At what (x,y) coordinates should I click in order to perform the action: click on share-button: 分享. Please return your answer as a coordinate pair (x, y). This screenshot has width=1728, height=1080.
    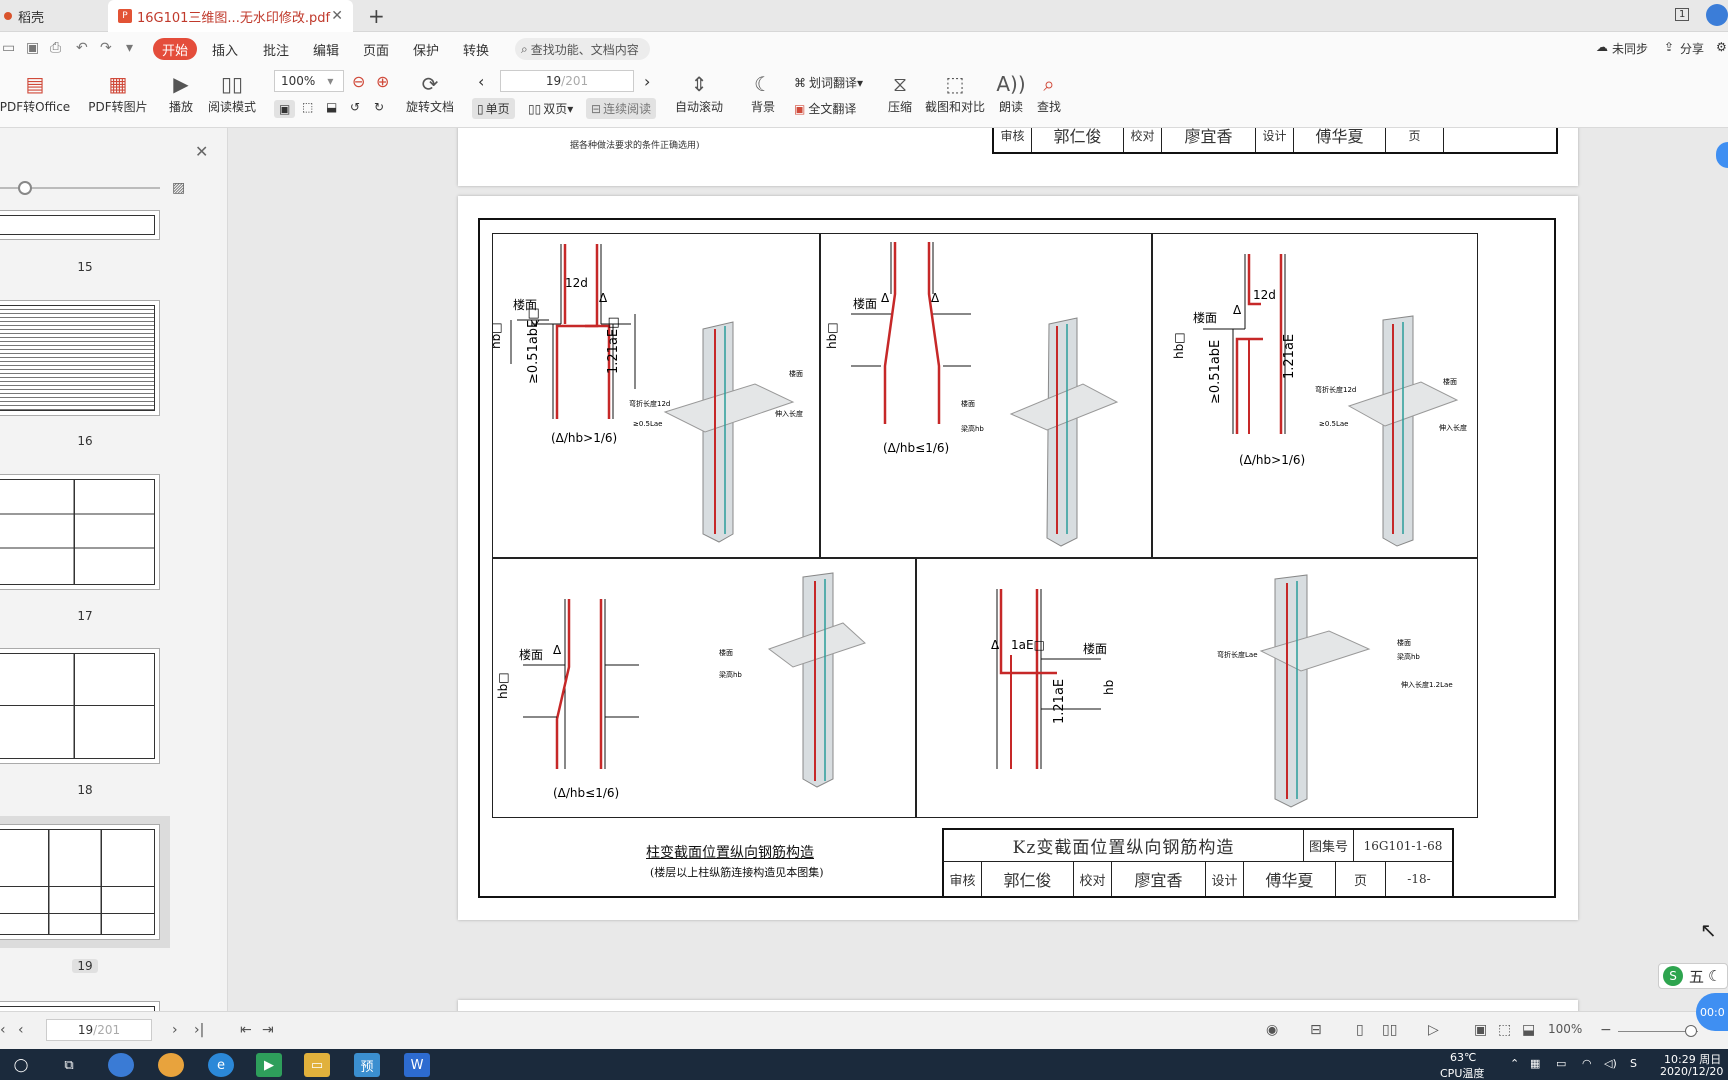
    Looking at the image, I should click on (1692, 48).